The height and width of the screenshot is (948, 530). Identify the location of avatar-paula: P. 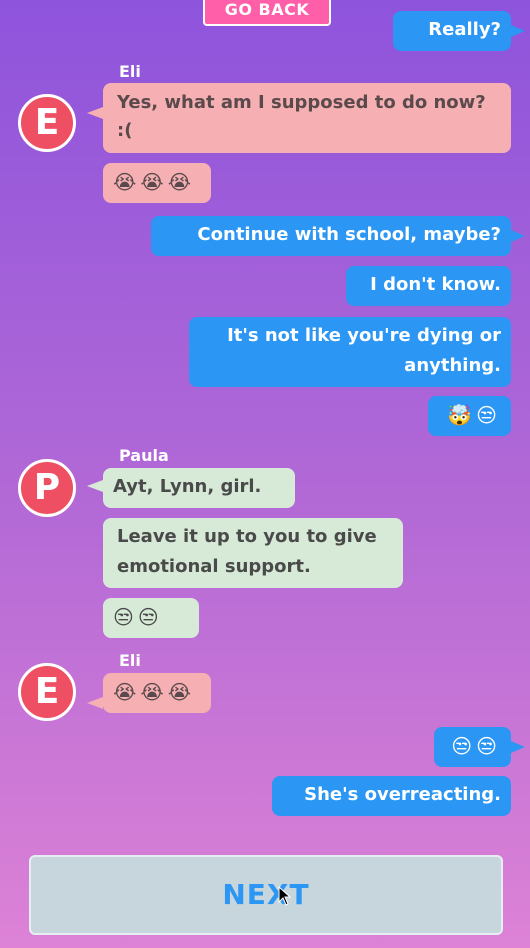
(47, 488).